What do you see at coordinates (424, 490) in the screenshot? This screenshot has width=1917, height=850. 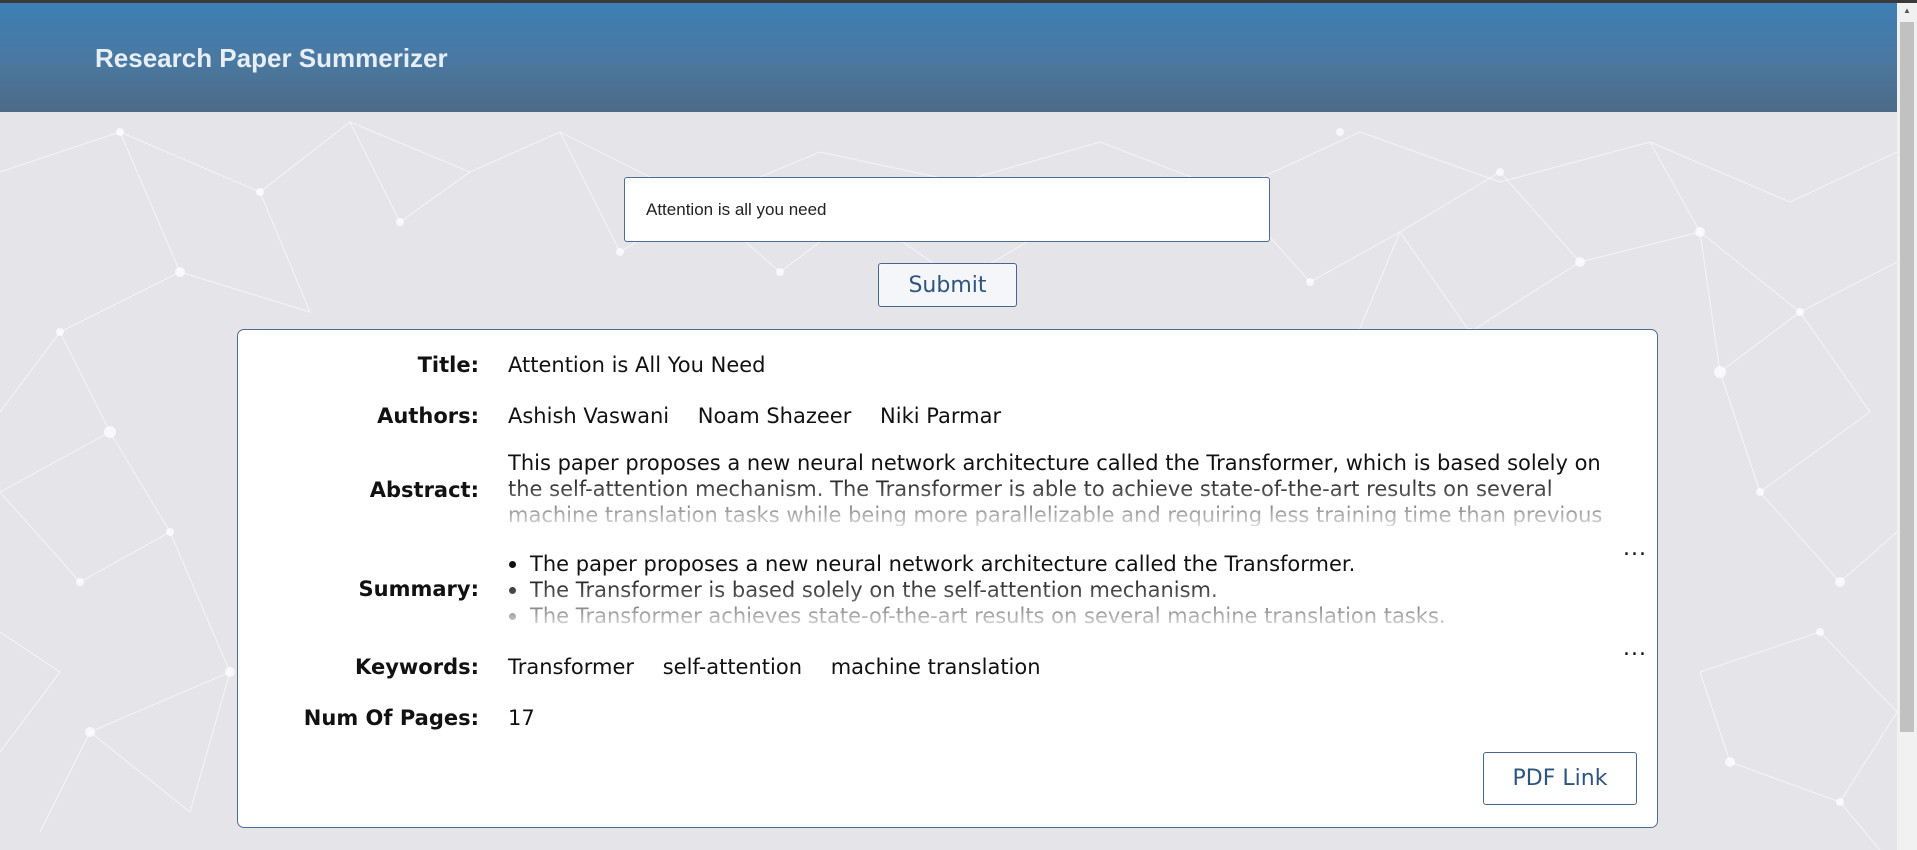 I see `abstract-label: Abstract:` at bounding box center [424, 490].